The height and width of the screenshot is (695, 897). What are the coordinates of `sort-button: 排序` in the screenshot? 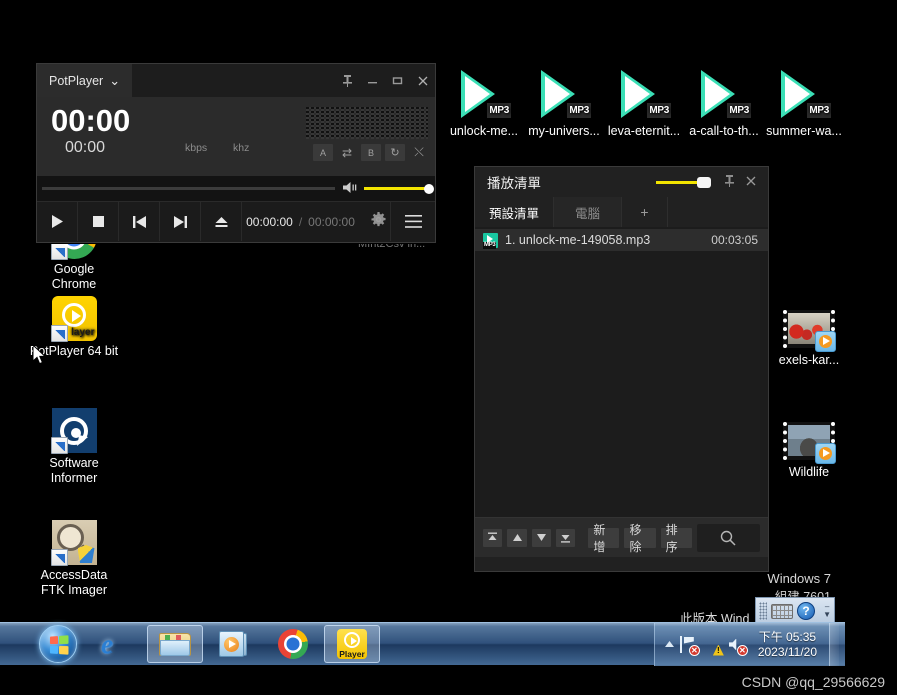 It's located at (676, 538).